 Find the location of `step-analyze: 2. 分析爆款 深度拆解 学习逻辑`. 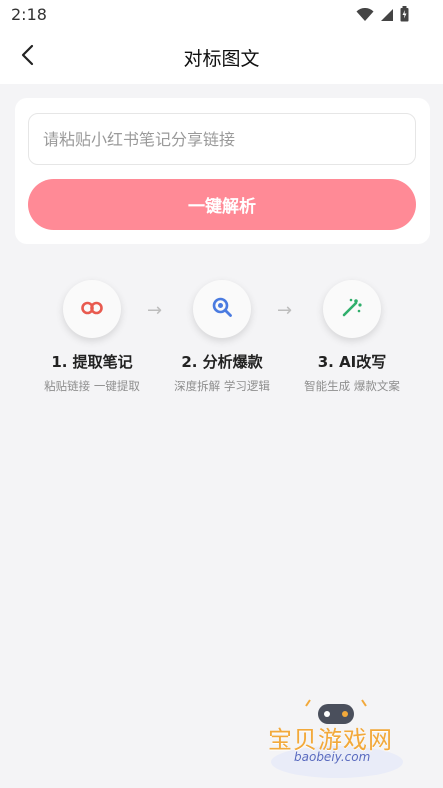

step-analyze: 2. 分析爆款 深度拆解 学习逻辑 is located at coordinates (222, 337).